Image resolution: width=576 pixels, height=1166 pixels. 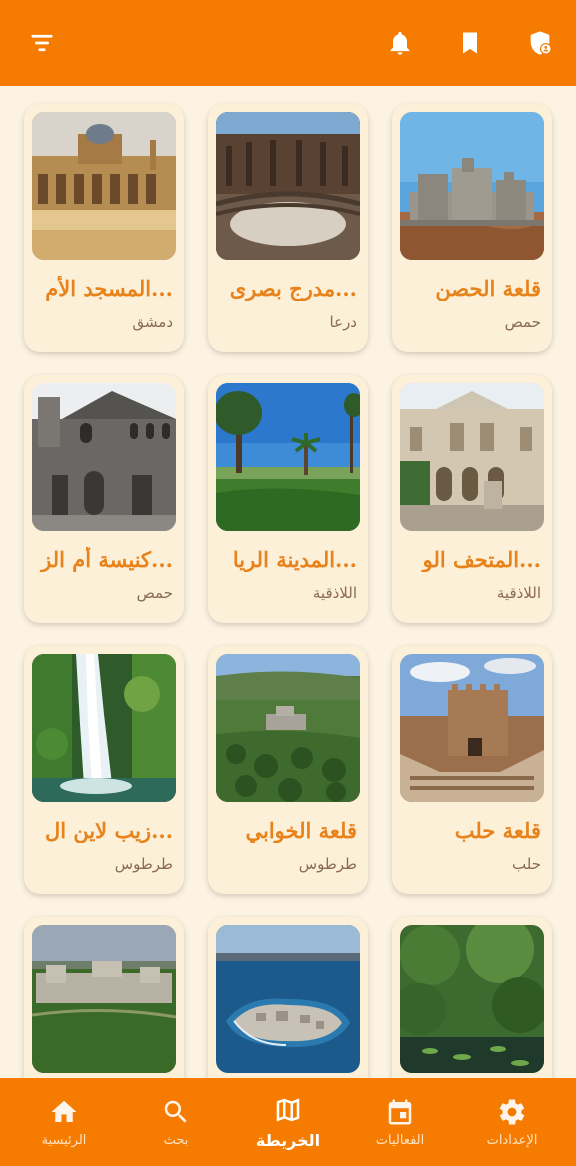 I want to click on nav-item-map: الخريطة, so click(x=288, y=1122).